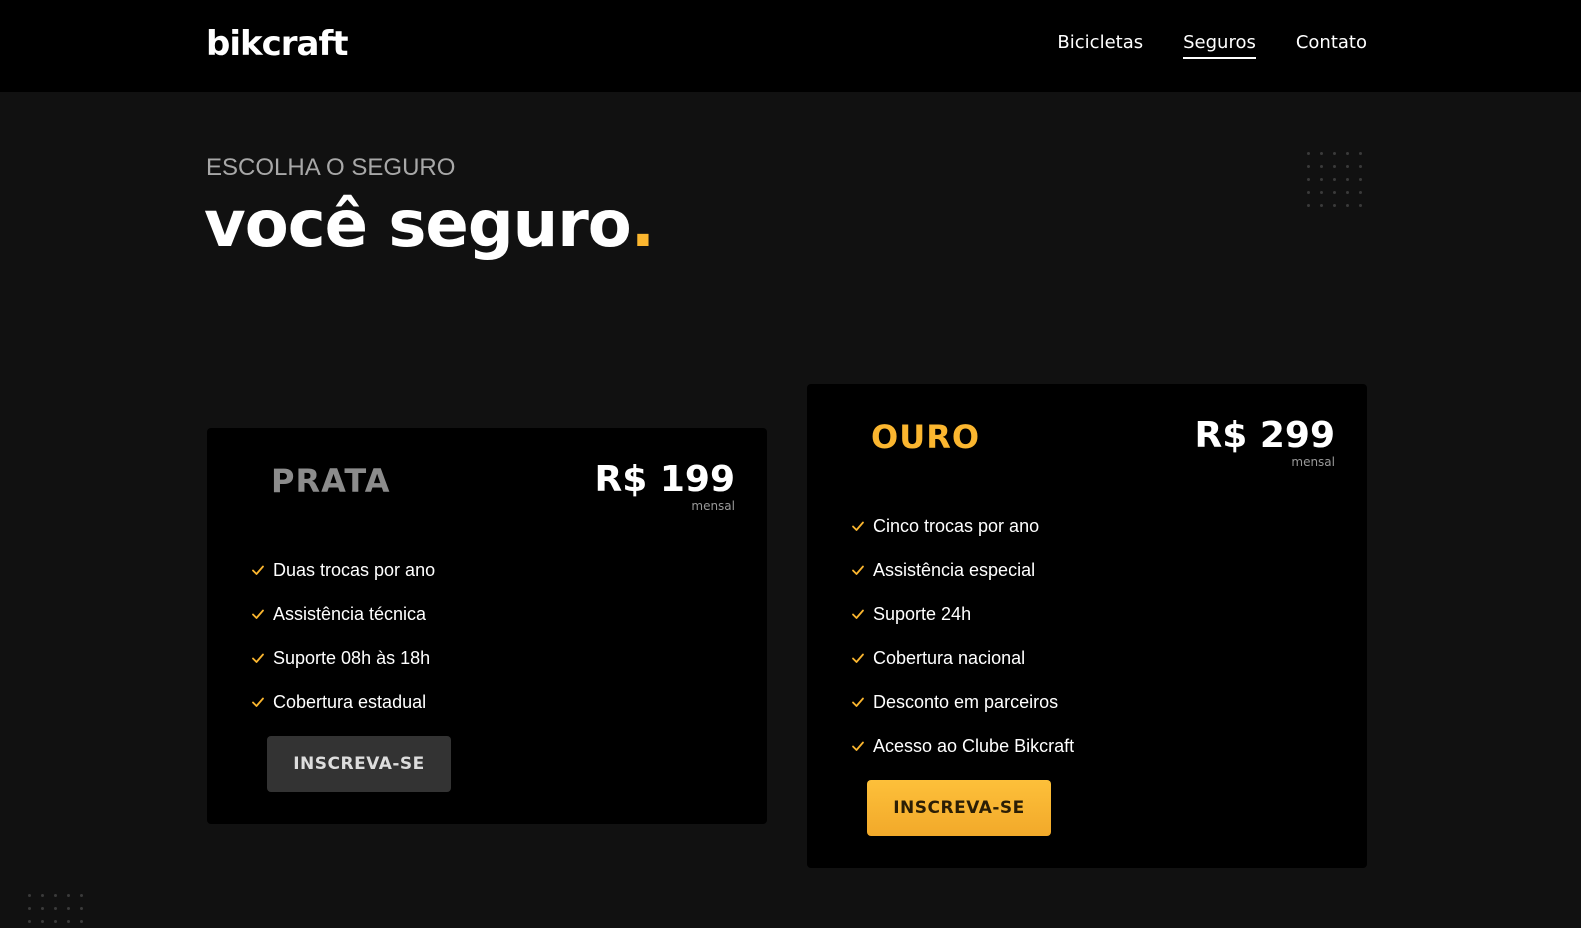 The width and height of the screenshot is (1581, 928). What do you see at coordinates (1100, 45) in the screenshot?
I see `nav-link-bicicletas: Bicicletas` at bounding box center [1100, 45].